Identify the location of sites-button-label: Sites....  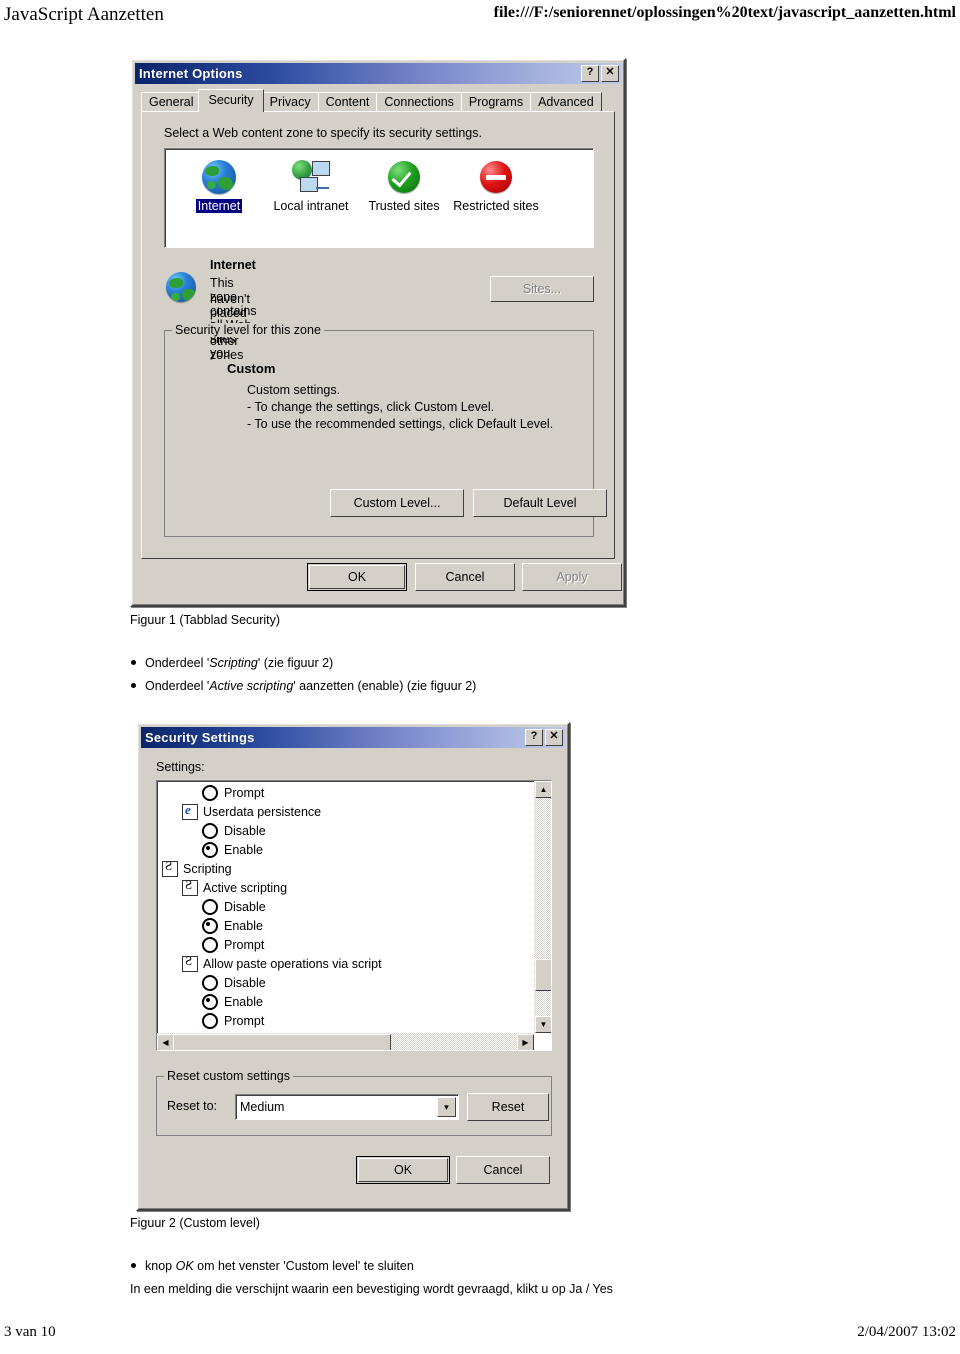
(542, 289).